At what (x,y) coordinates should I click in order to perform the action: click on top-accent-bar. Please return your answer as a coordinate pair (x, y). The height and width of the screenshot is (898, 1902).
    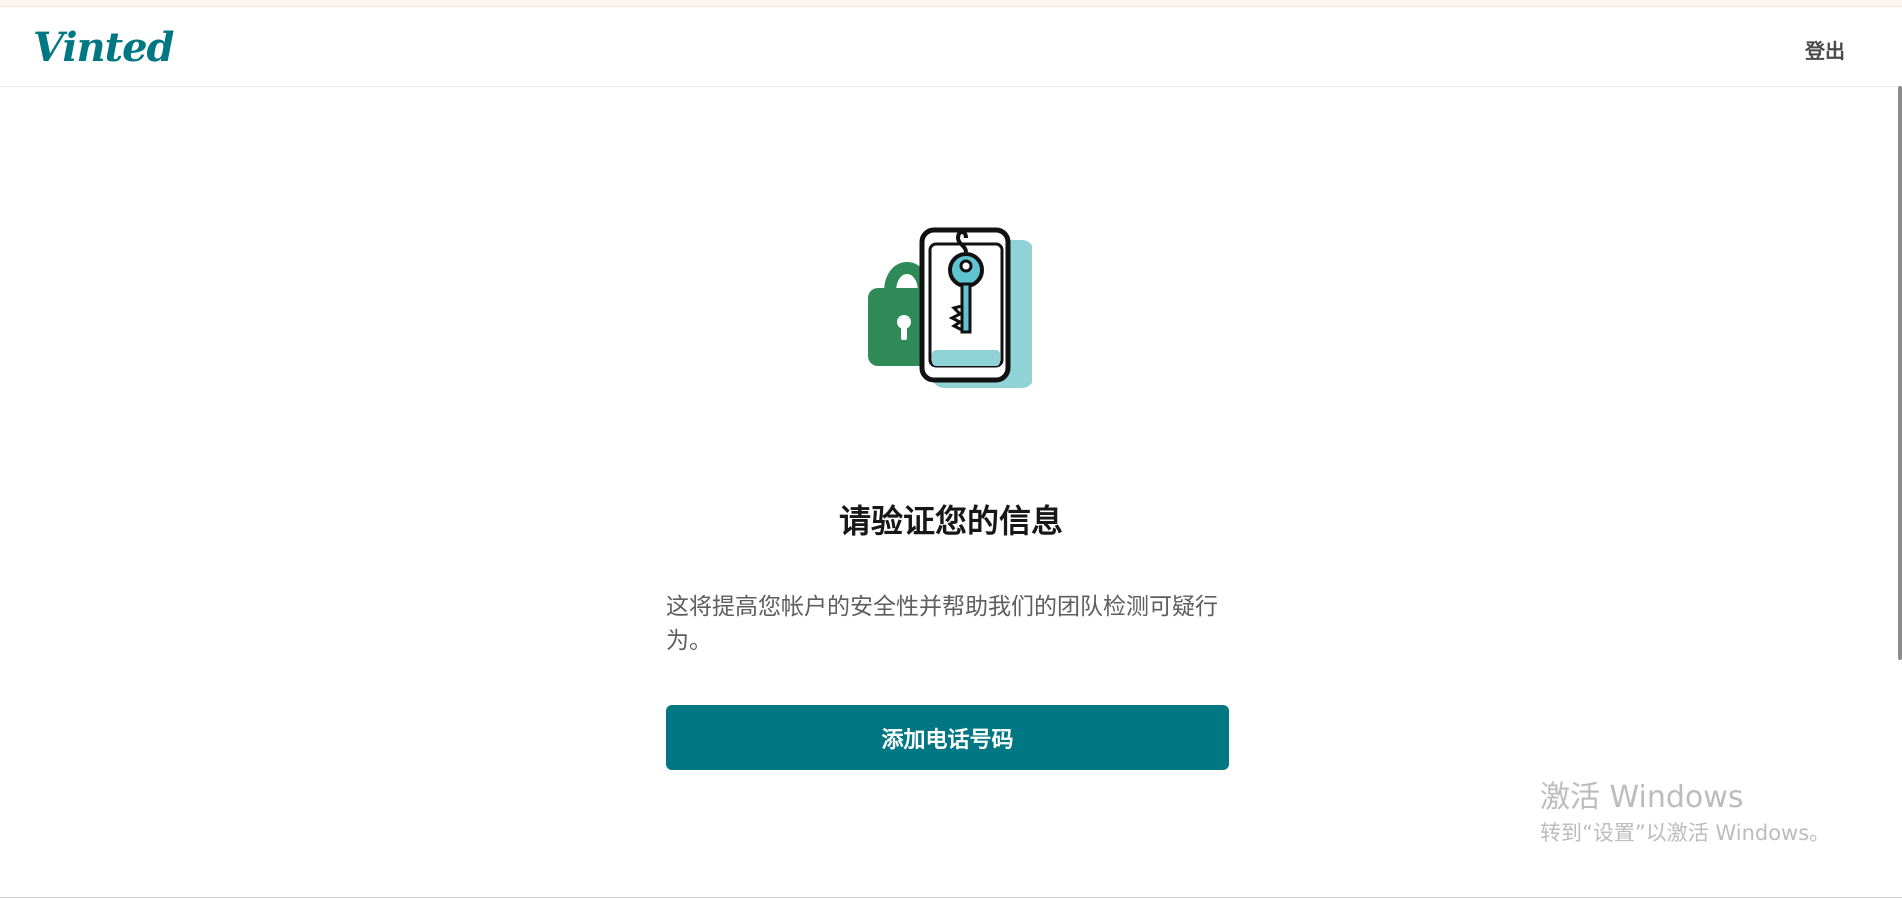
    Looking at the image, I should click on (951, 3).